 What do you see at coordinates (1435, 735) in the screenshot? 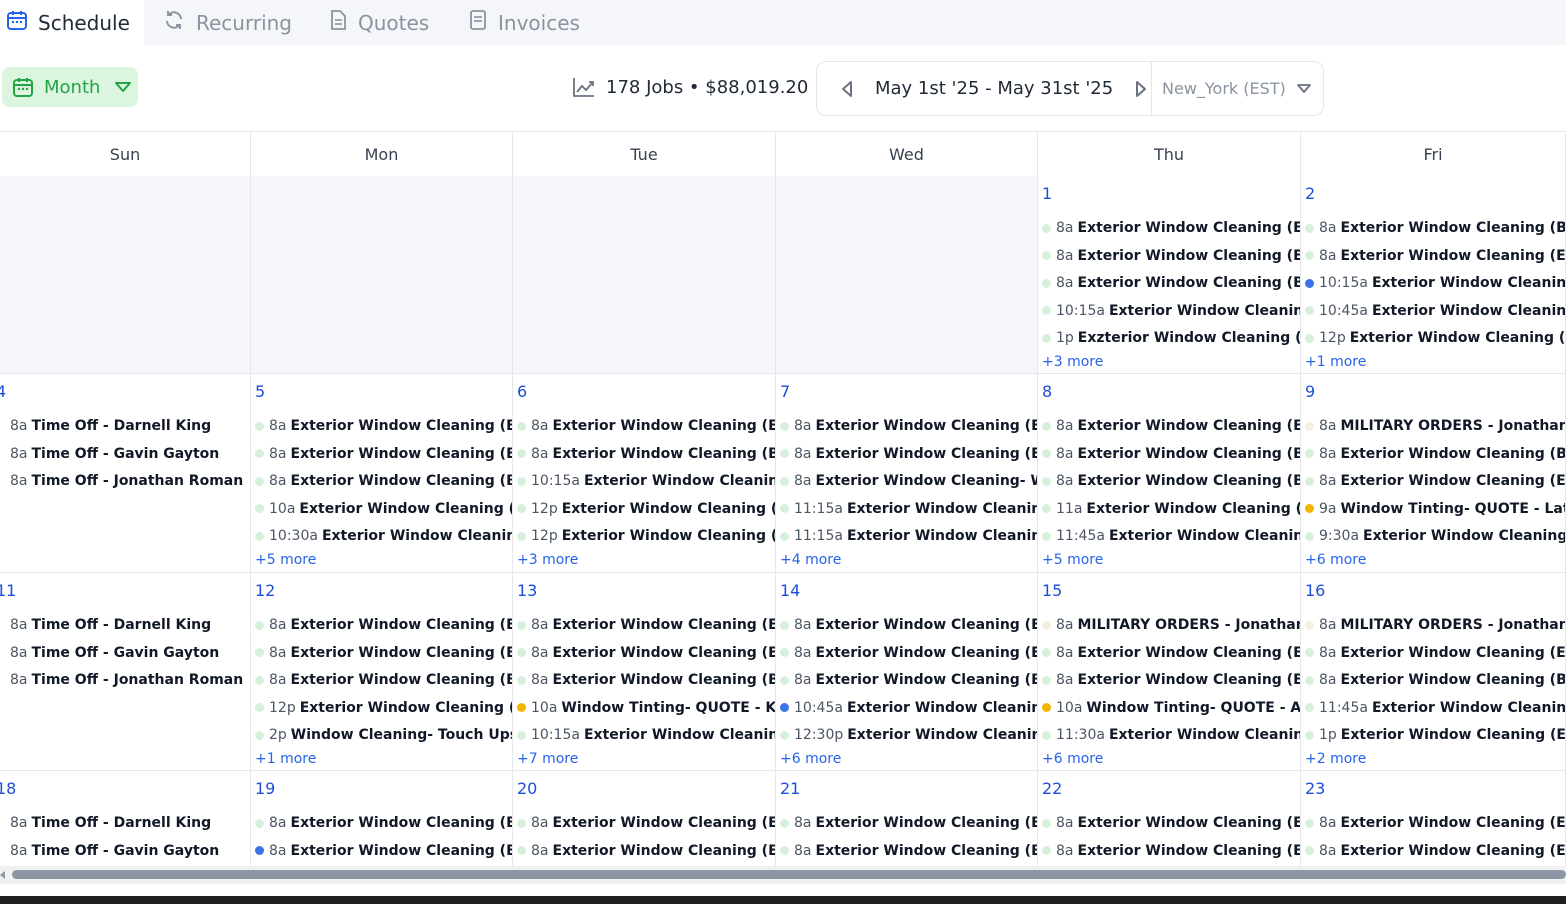
I see `calendar-event: 1pExterior Window Cleaning (ELITE` at bounding box center [1435, 735].